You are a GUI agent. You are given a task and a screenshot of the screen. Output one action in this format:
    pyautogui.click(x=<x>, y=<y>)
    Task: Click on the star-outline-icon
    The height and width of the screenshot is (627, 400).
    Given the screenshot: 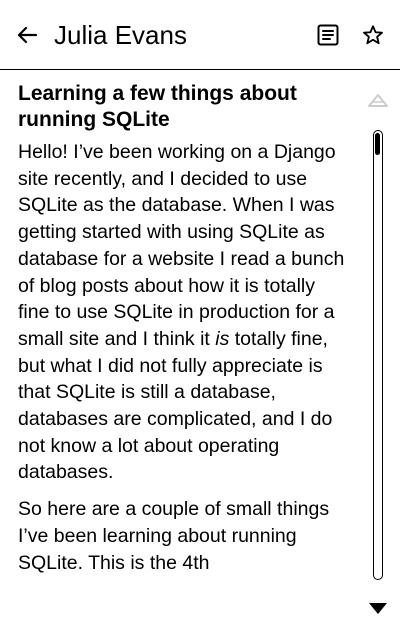 What is the action you would take?
    pyautogui.click(x=373, y=35)
    